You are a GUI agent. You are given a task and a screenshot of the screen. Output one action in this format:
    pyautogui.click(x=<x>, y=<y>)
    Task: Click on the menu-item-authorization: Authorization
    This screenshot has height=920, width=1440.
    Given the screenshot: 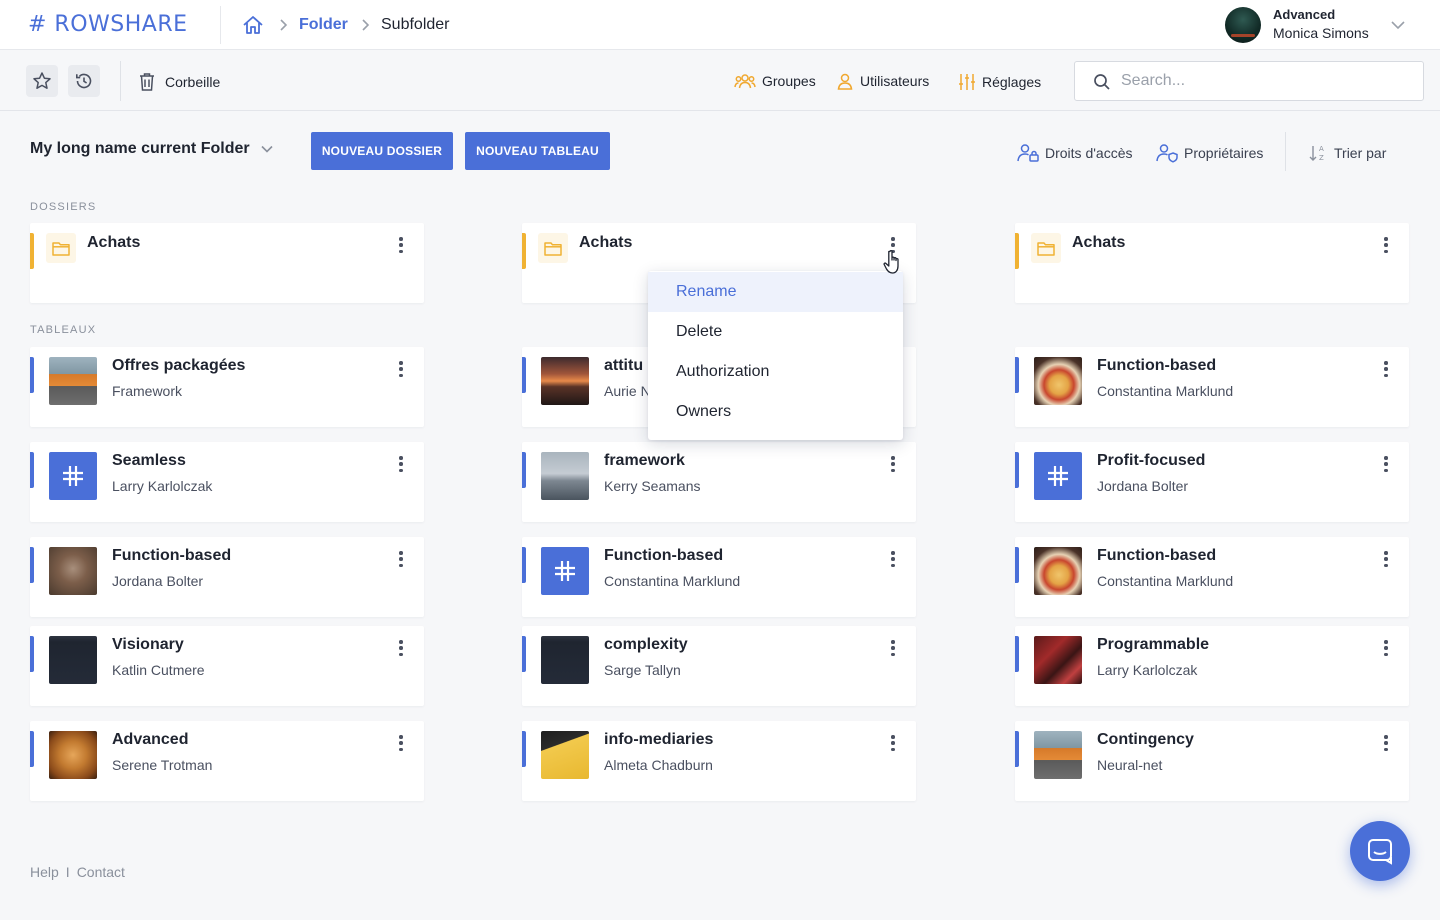 What is the action you would take?
    pyautogui.click(x=775, y=372)
    